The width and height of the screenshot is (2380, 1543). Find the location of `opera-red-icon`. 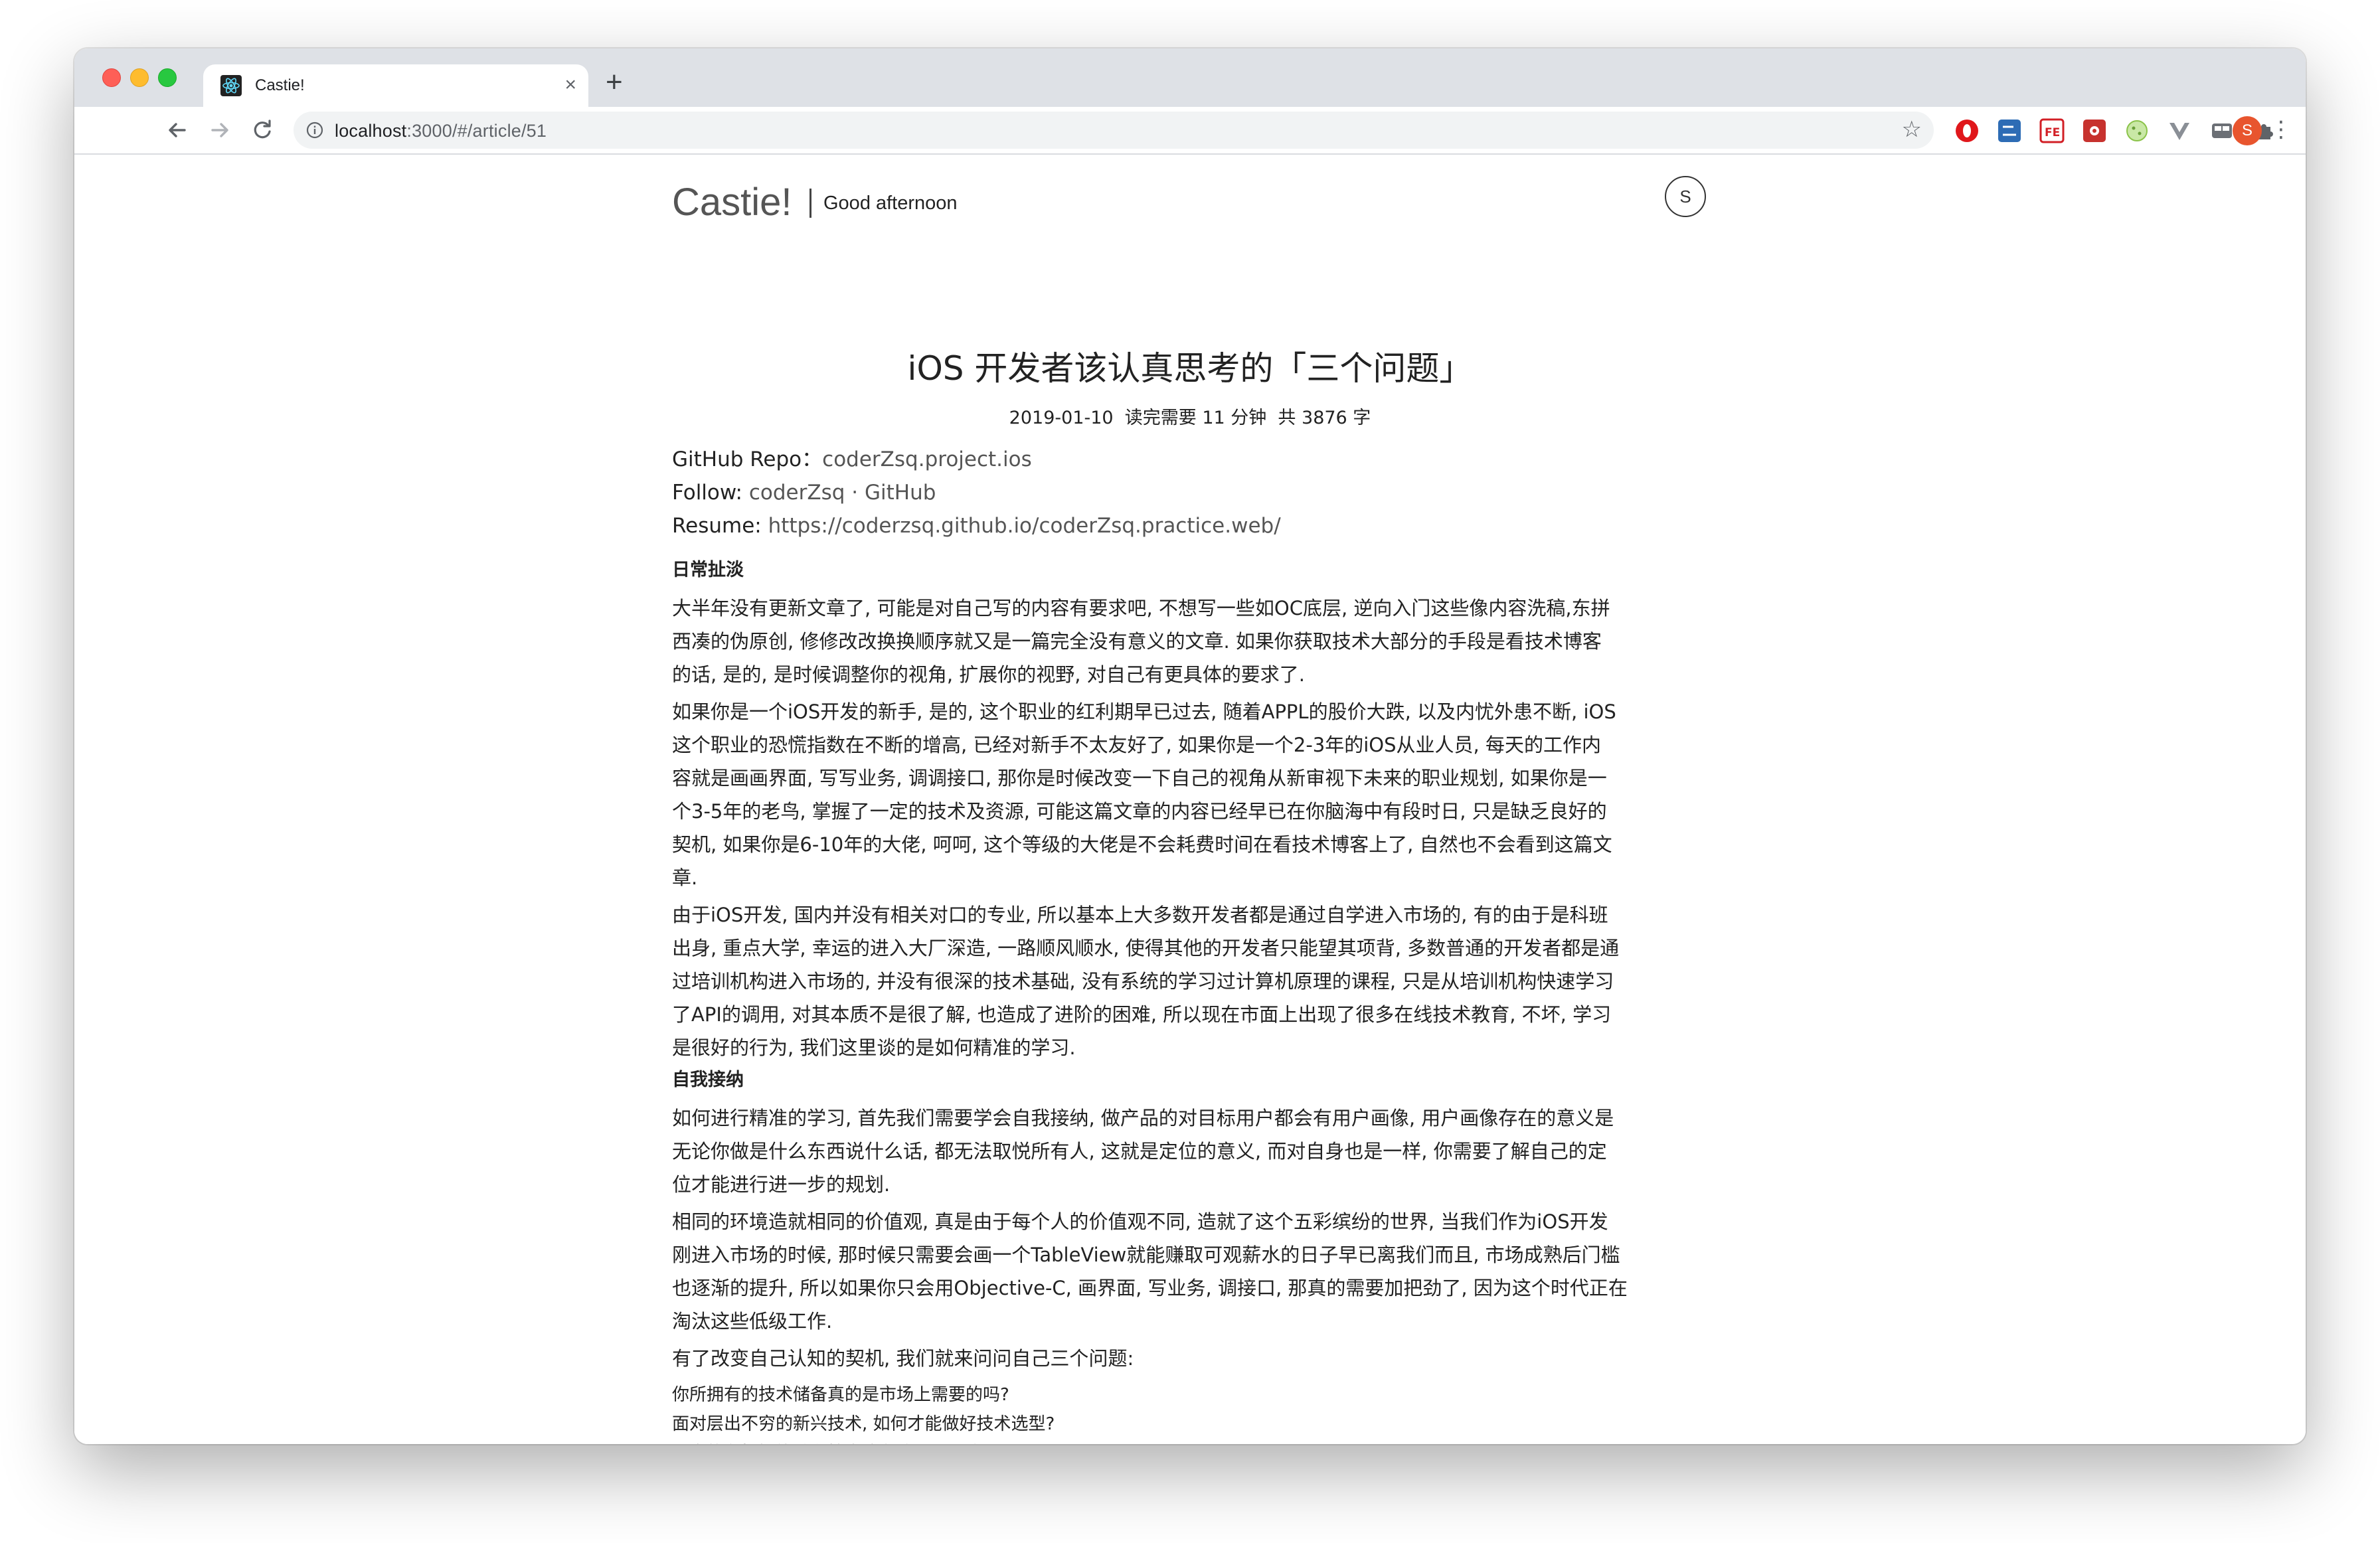

opera-red-icon is located at coordinates (1967, 131).